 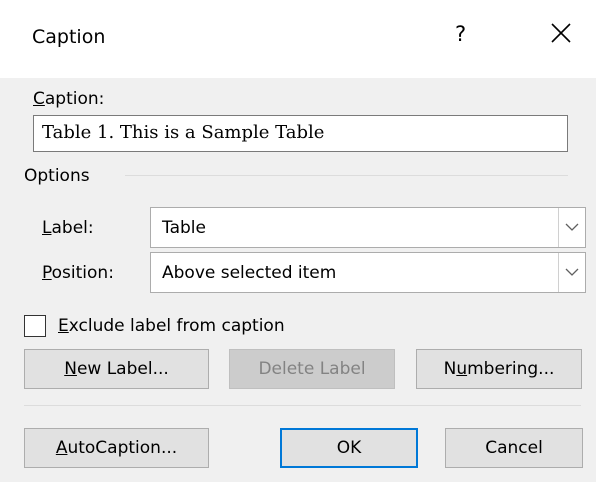 I want to click on position-field-label: Position:, so click(x=78, y=273).